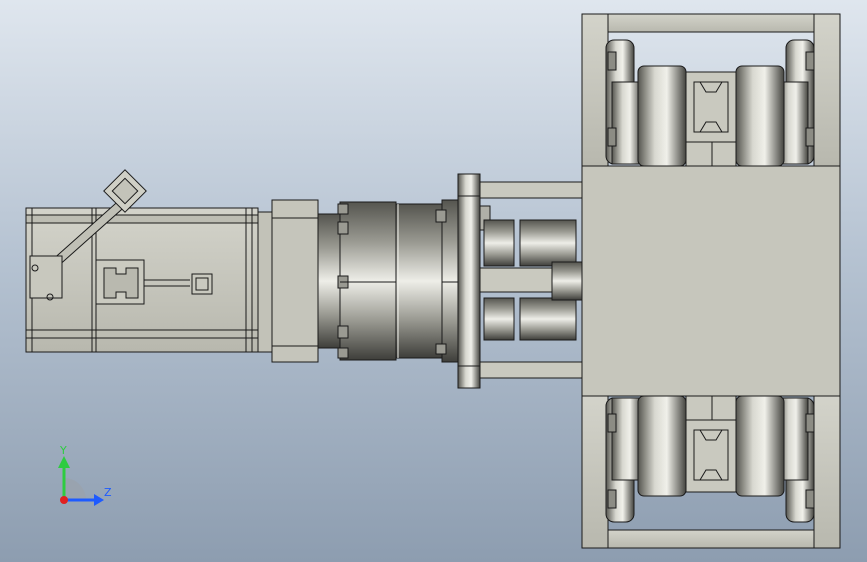  I want to click on bottom-wheel-assembly, so click(710, 459).